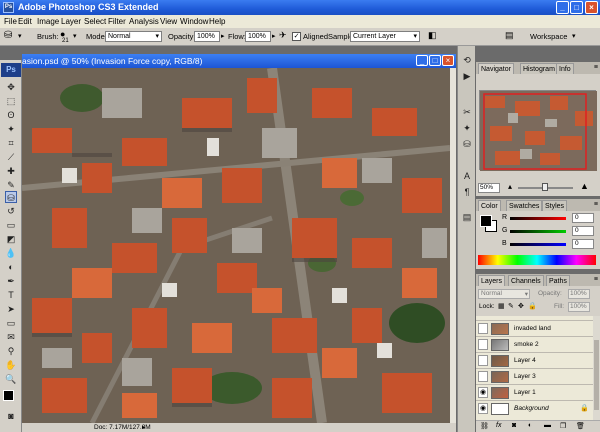 This screenshot has height=432, width=600. I want to click on close-button: ×, so click(591, 7).